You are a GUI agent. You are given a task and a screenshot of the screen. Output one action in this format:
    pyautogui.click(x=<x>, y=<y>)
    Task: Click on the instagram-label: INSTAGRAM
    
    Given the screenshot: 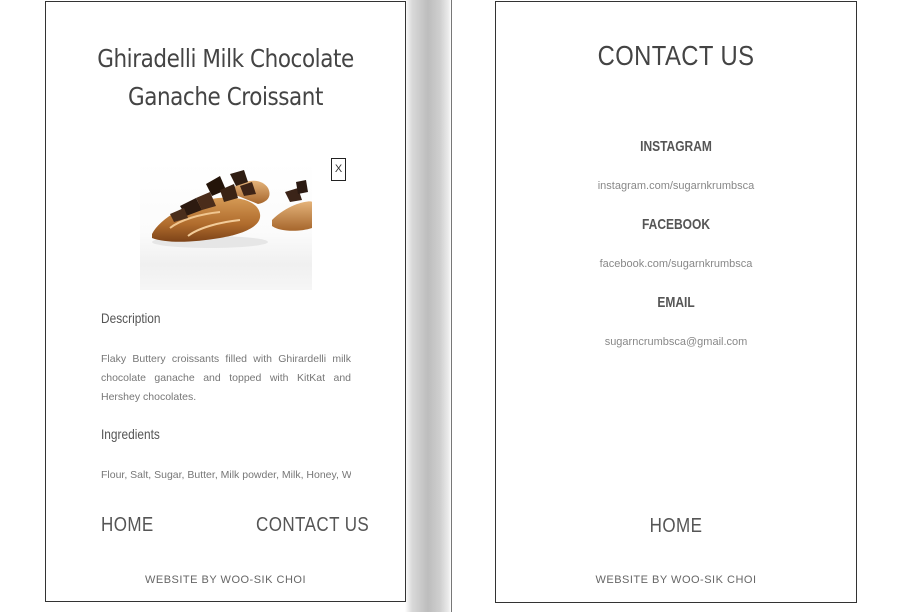 What is the action you would take?
    pyautogui.click(x=676, y=146)
    